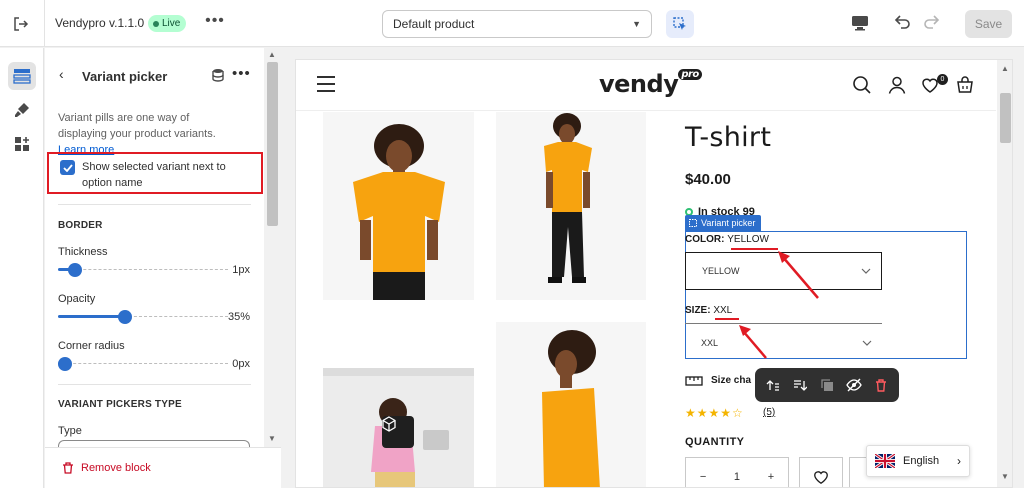 The width and height of the screenshot is (1024, 488). Describe the element at coordinates (398, 404) in the screenshot. I see `product-image-lifestyle` at that location.